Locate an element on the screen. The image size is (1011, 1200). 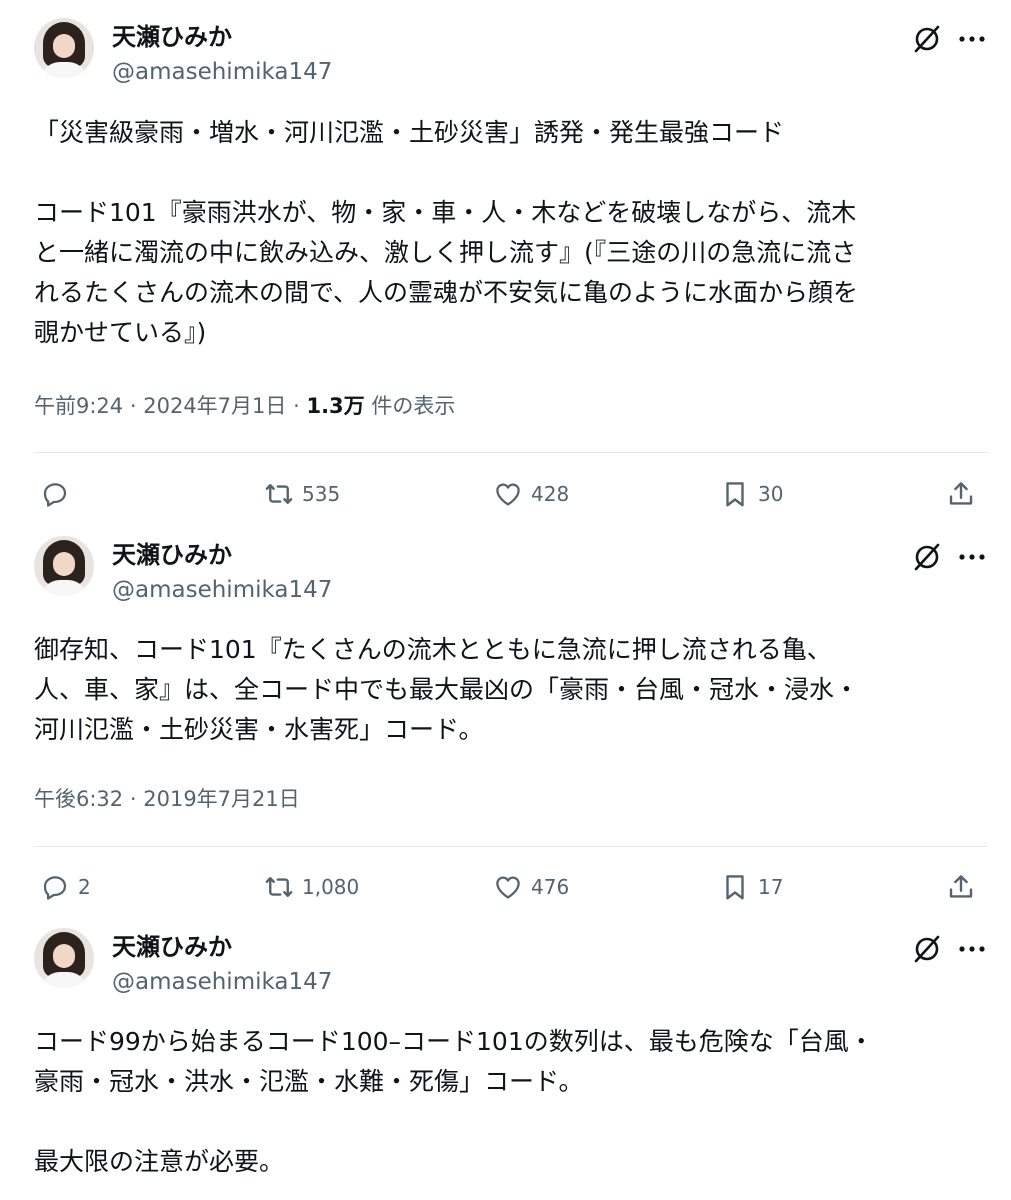
tweet-meta: 午後6:32 · 2019年7月21日 is located at coordinates (167, 799).